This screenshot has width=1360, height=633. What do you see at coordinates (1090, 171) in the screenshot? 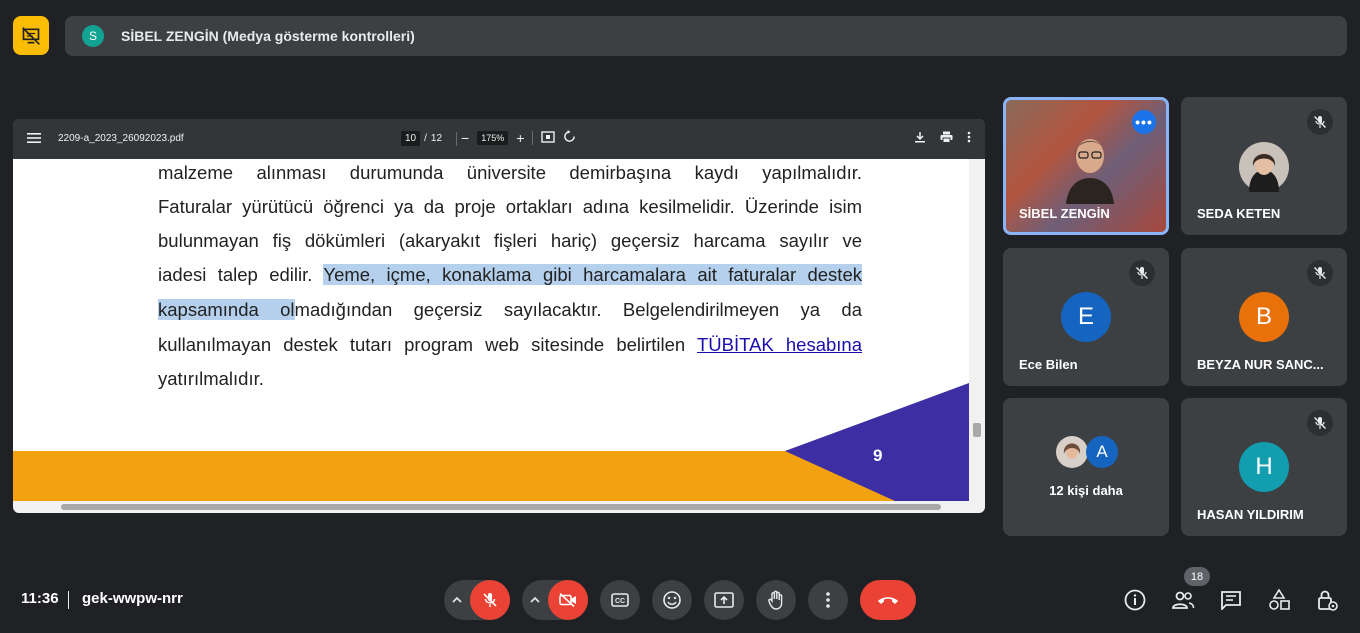
I see `participant-video` at bounding box center [1090, 171].